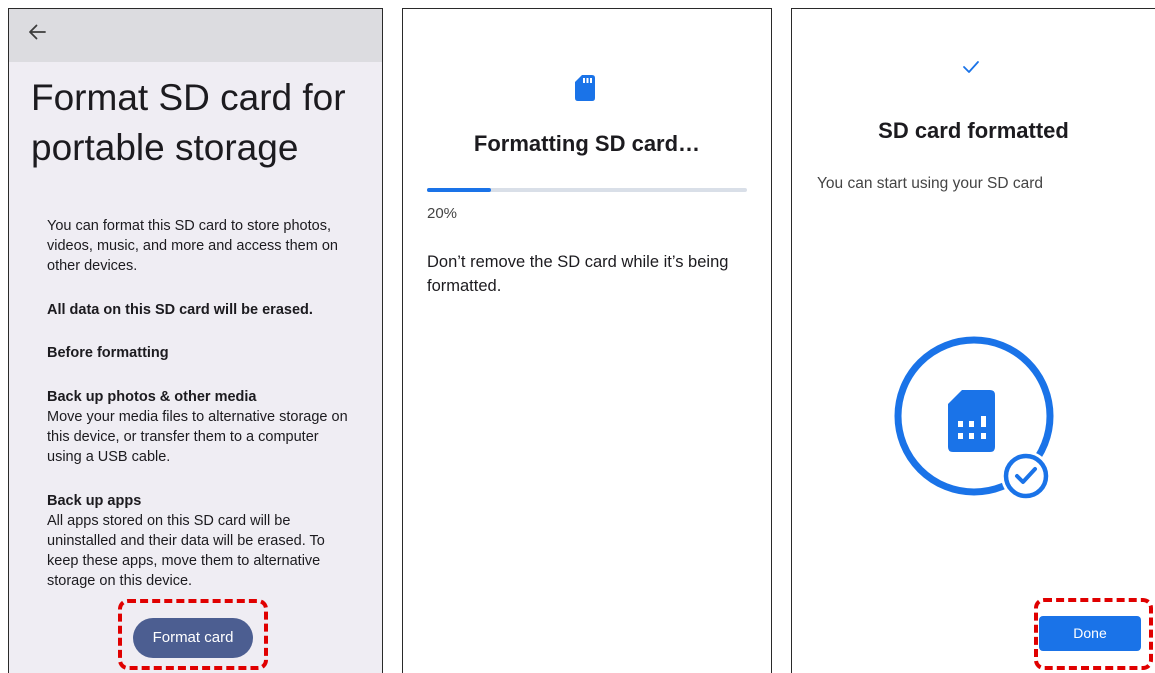  What do you see at coordinates (459, 190) in the screenshot?
I see `progress-fill` at bounding box center [459, 190].